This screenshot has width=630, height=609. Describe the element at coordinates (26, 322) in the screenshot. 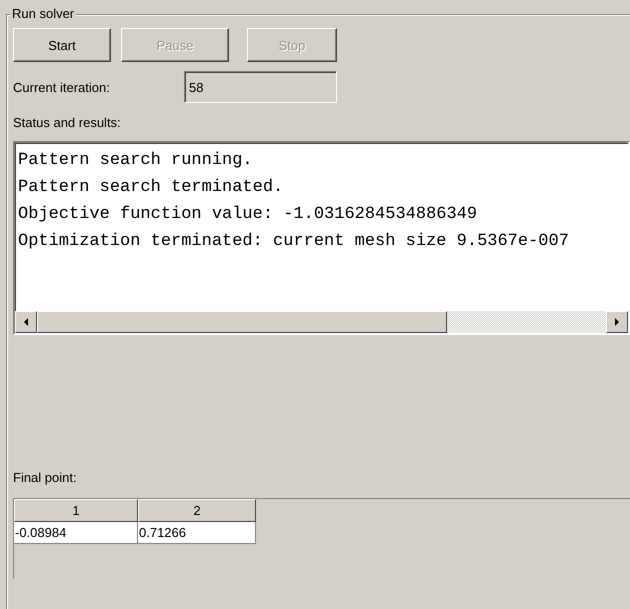

I see `scroll-left-icon` at that location.